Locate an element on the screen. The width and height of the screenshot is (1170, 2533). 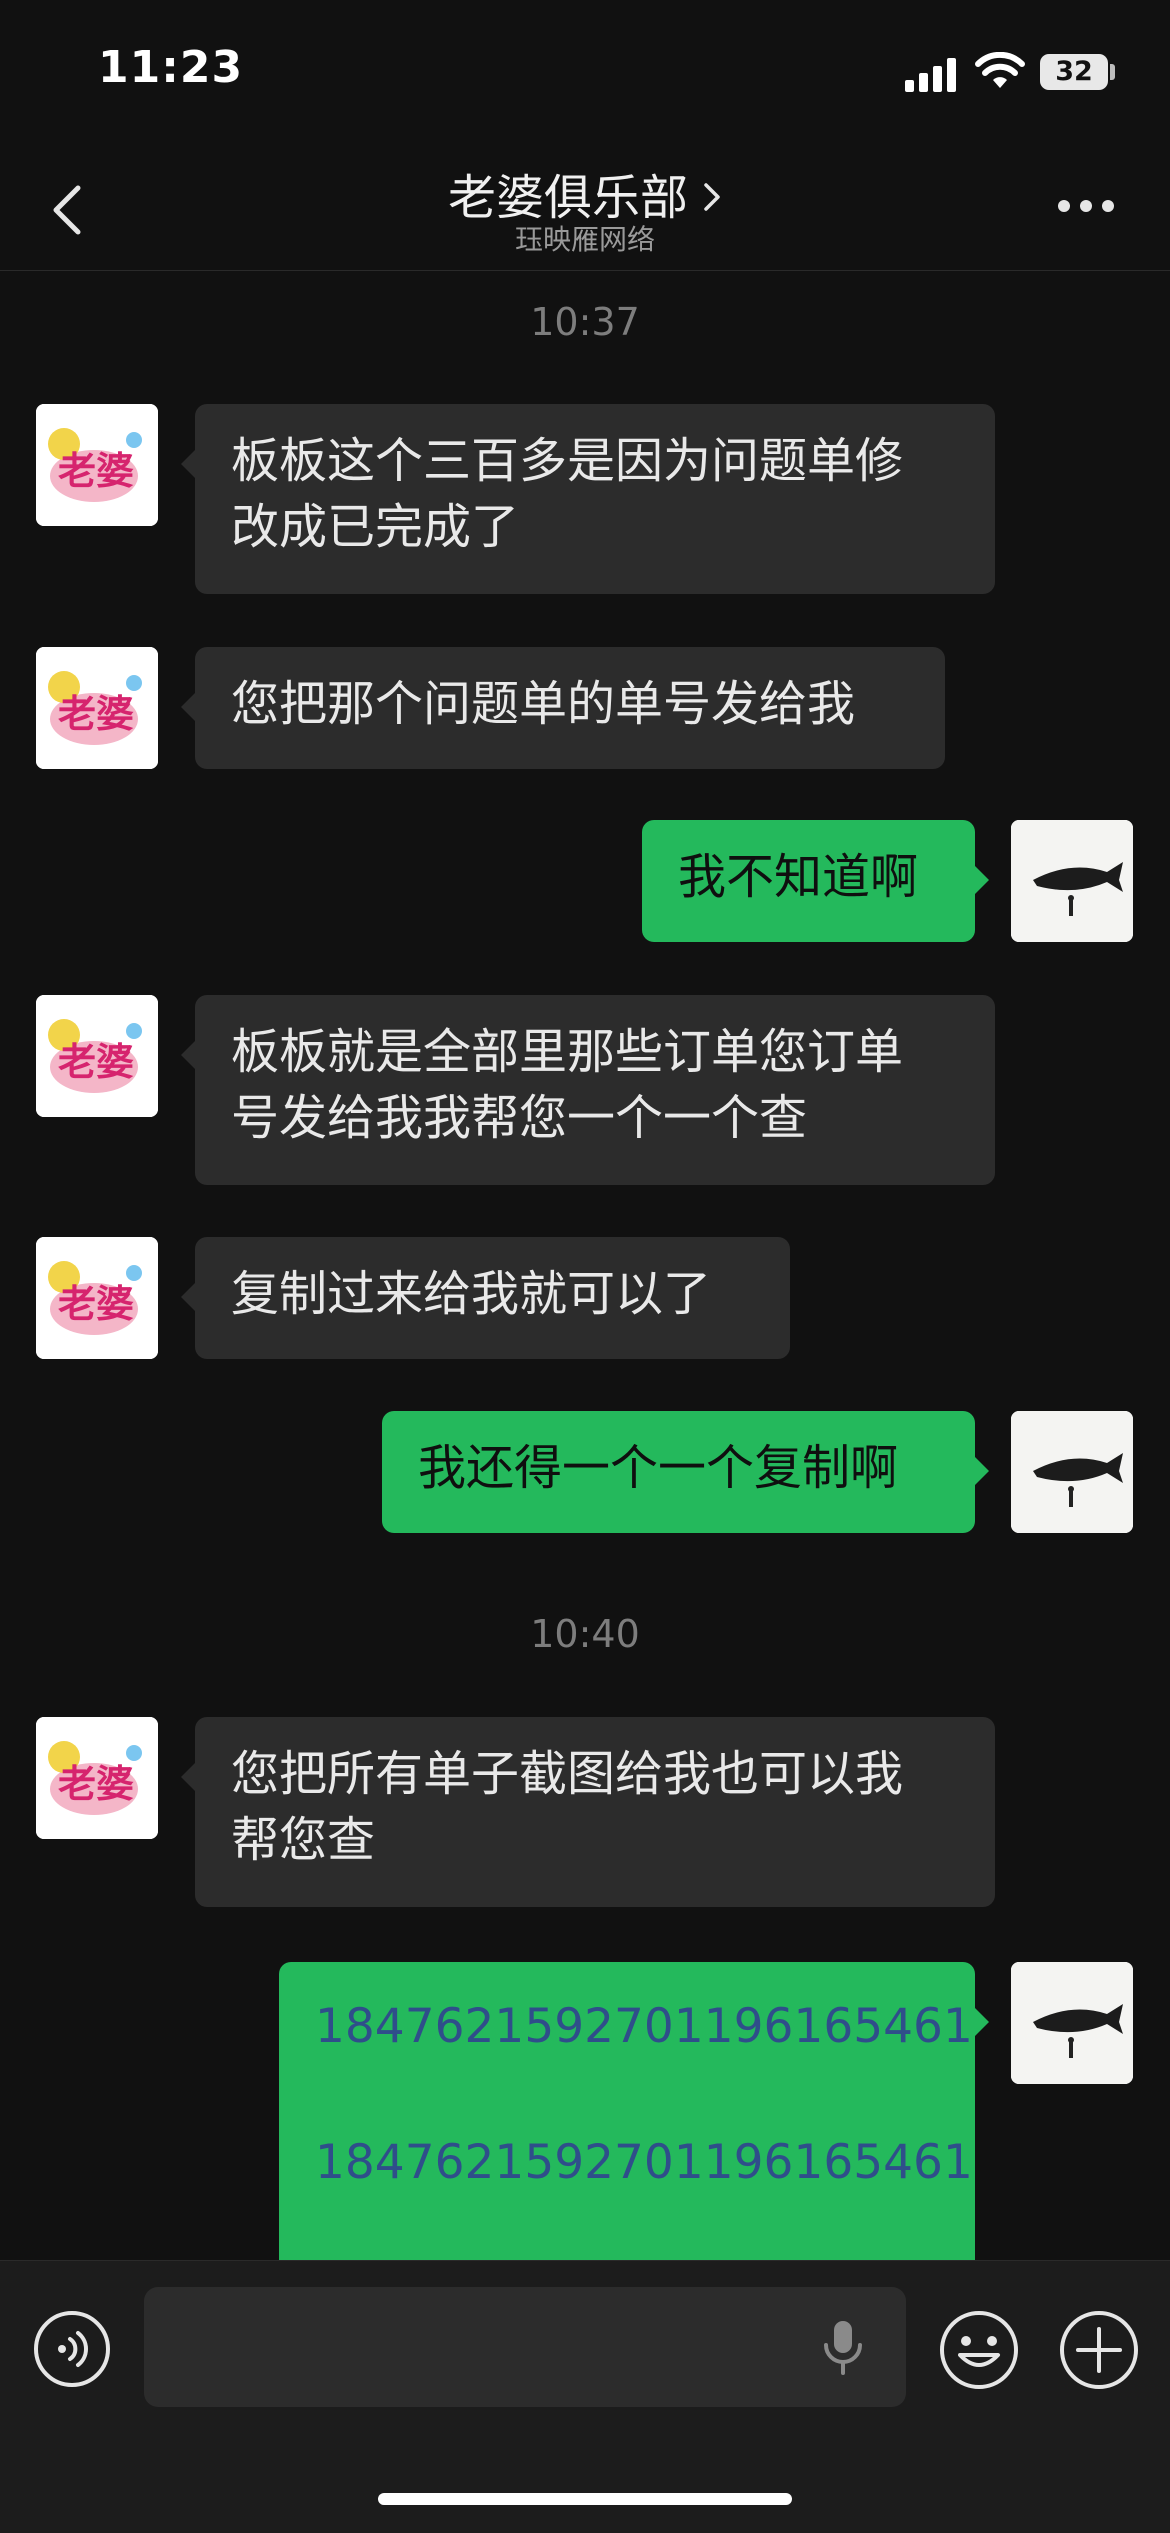
message-bubble-incoming: 您把所有单子截图给我也可以我 帮您查 is located at coordinates (588, 1812).